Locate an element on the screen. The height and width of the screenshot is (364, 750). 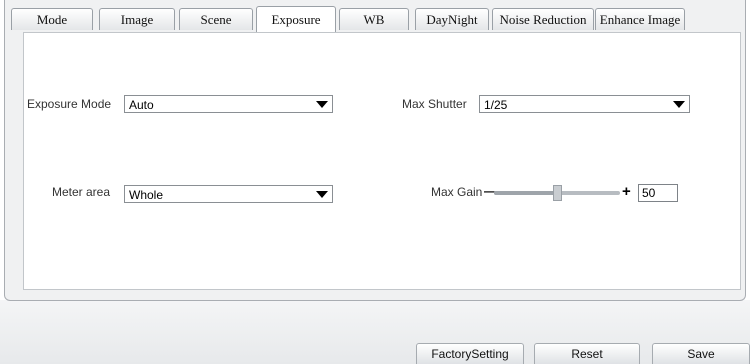
max-shutter-select: 1/25 is located at coordinates (584, 104).